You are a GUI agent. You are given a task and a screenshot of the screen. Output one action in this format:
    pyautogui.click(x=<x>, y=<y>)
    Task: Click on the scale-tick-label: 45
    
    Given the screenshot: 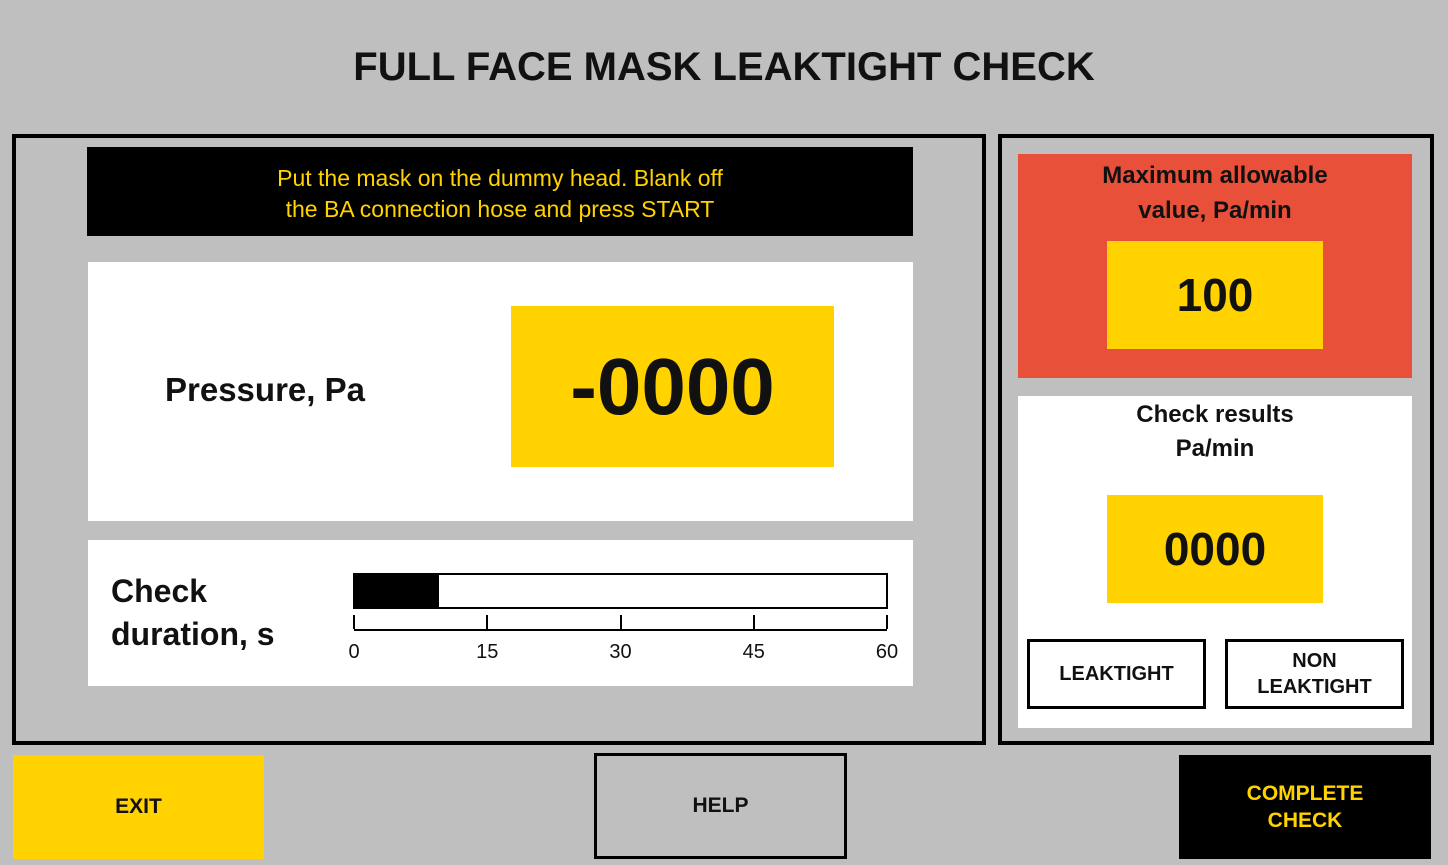 What is the action you would take?
    pyautogui.click(x=753, y=652)
    